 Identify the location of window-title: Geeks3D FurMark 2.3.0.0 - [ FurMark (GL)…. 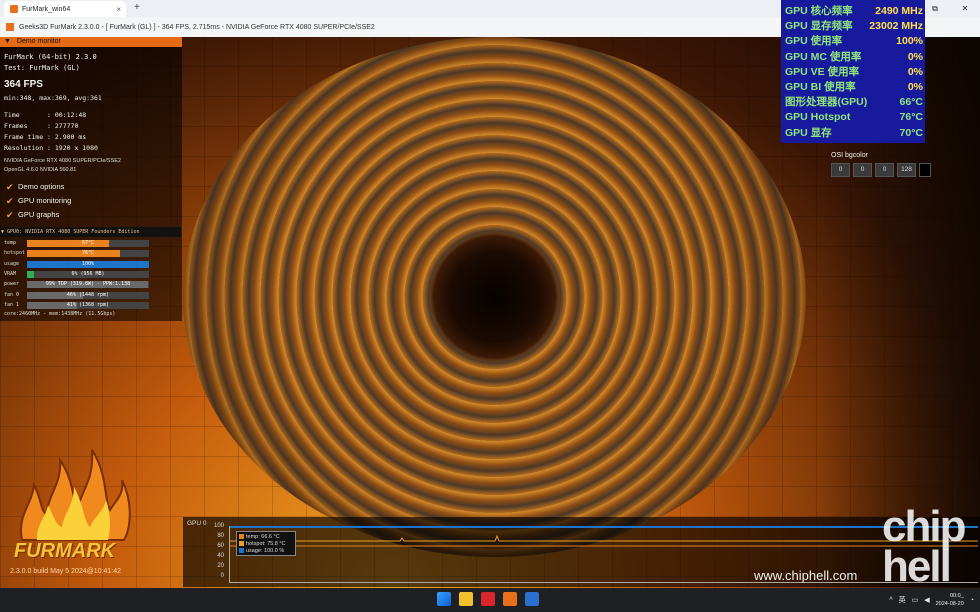
(197, 27).